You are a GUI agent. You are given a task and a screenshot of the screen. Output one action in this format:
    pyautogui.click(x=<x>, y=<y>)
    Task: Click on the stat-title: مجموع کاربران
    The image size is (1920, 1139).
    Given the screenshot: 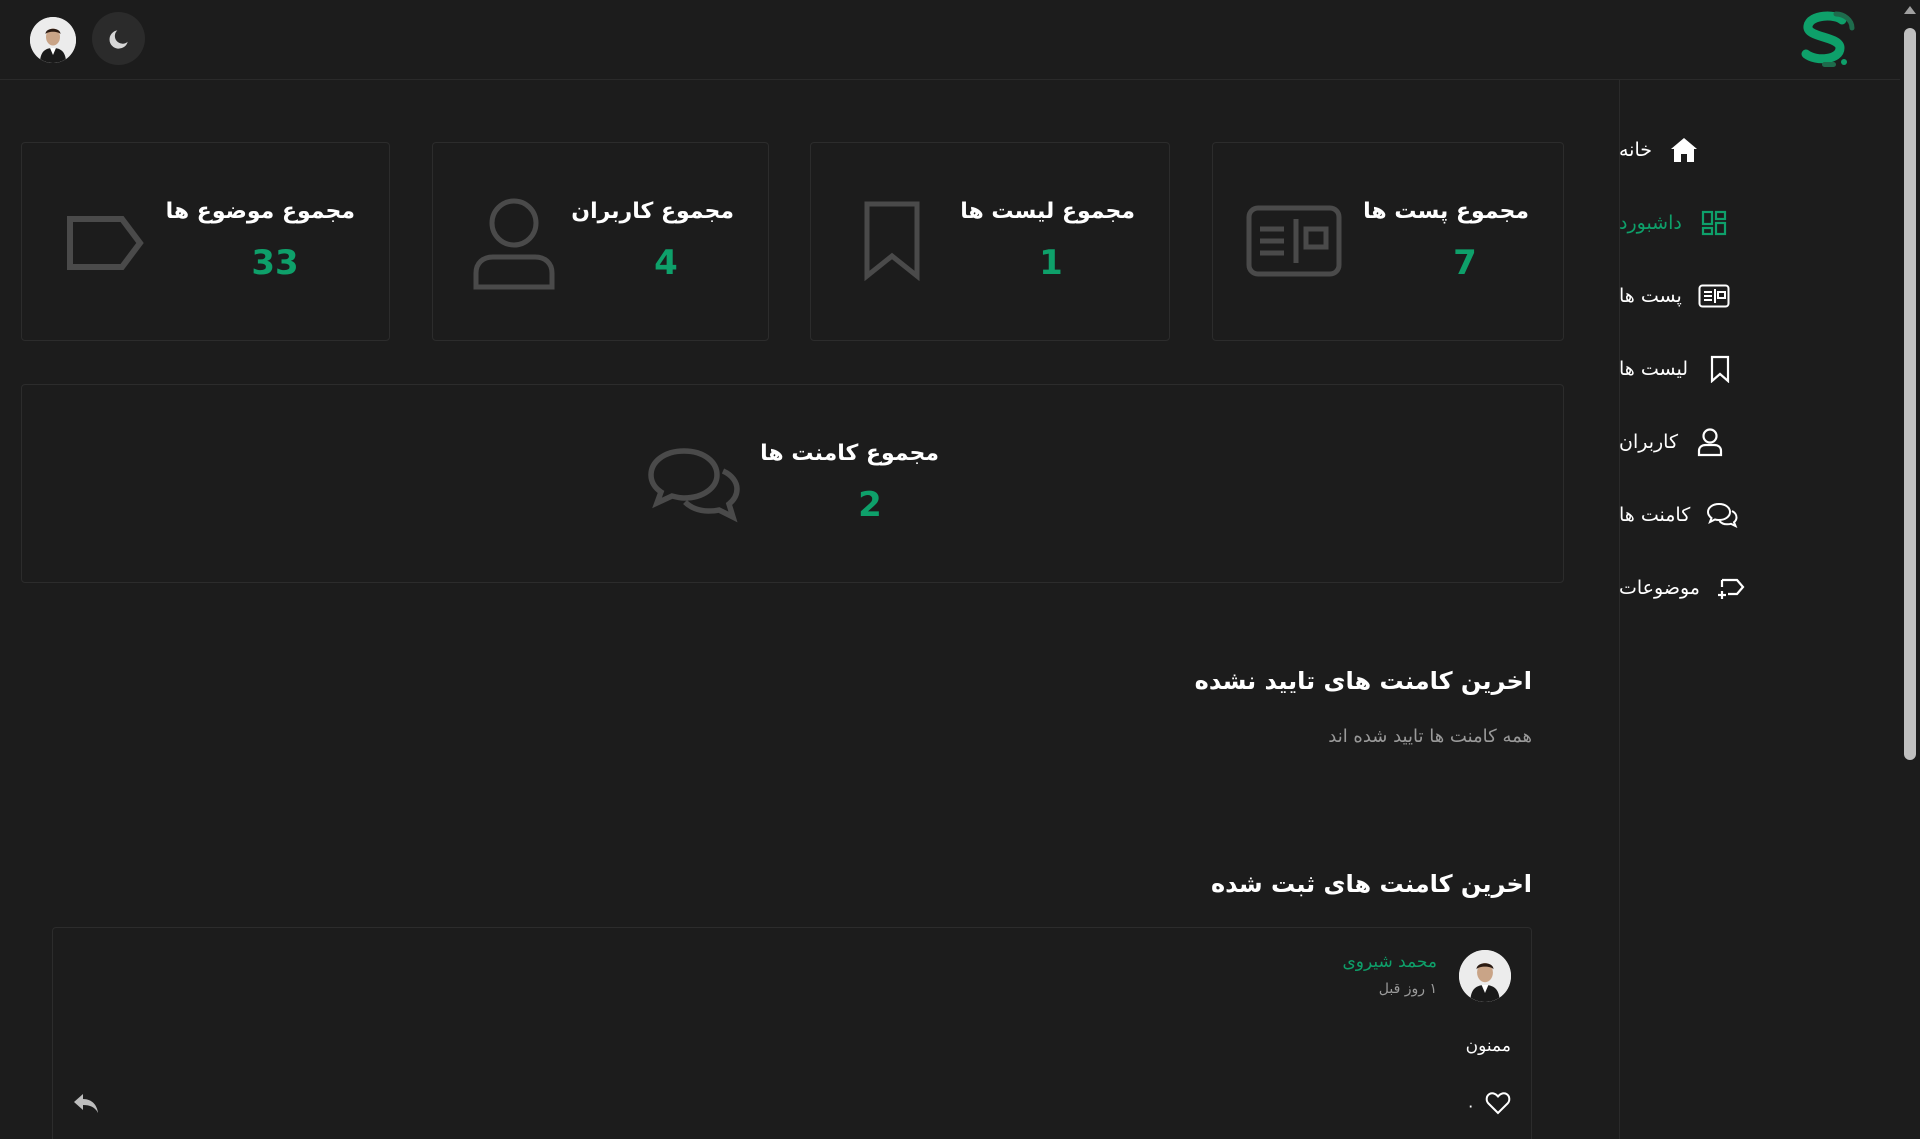 What is the action you would take?
    pyautogui.click(x=652, y=211)
    